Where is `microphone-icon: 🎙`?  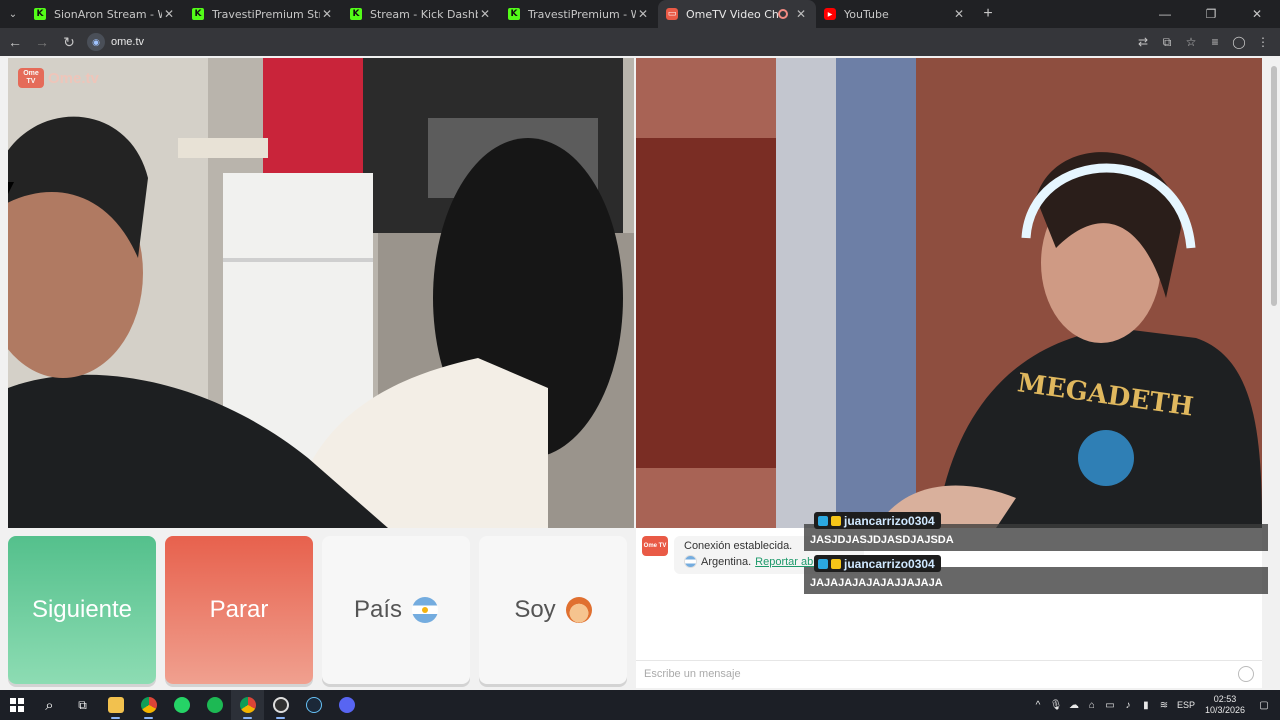
microphone-icon: 🎙 is located at coordinates (1056, 705).